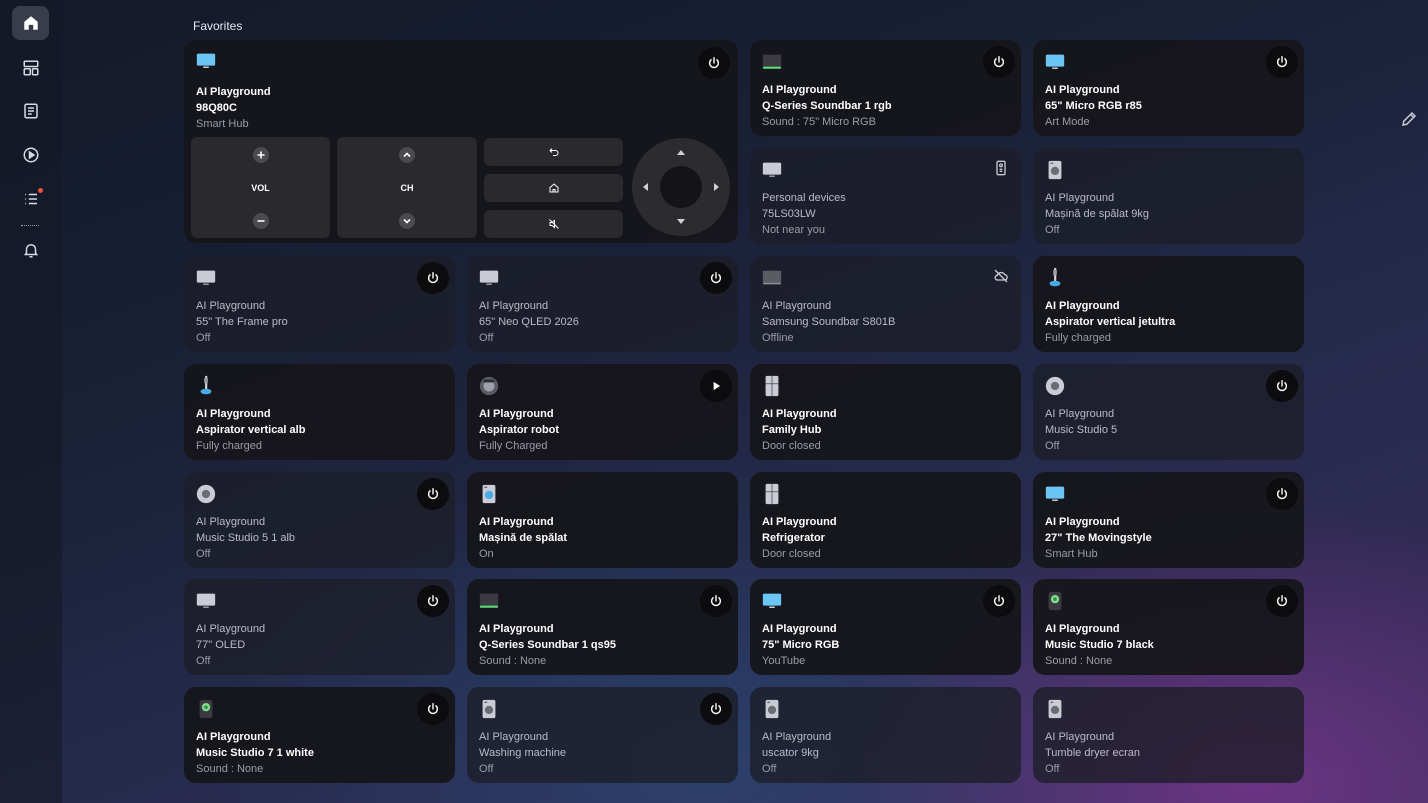 Image resolution: width=1428 pixels, height=803 pixels. I want to click on device-card: AI Playground 77" OLED Off, so click(319, 627).